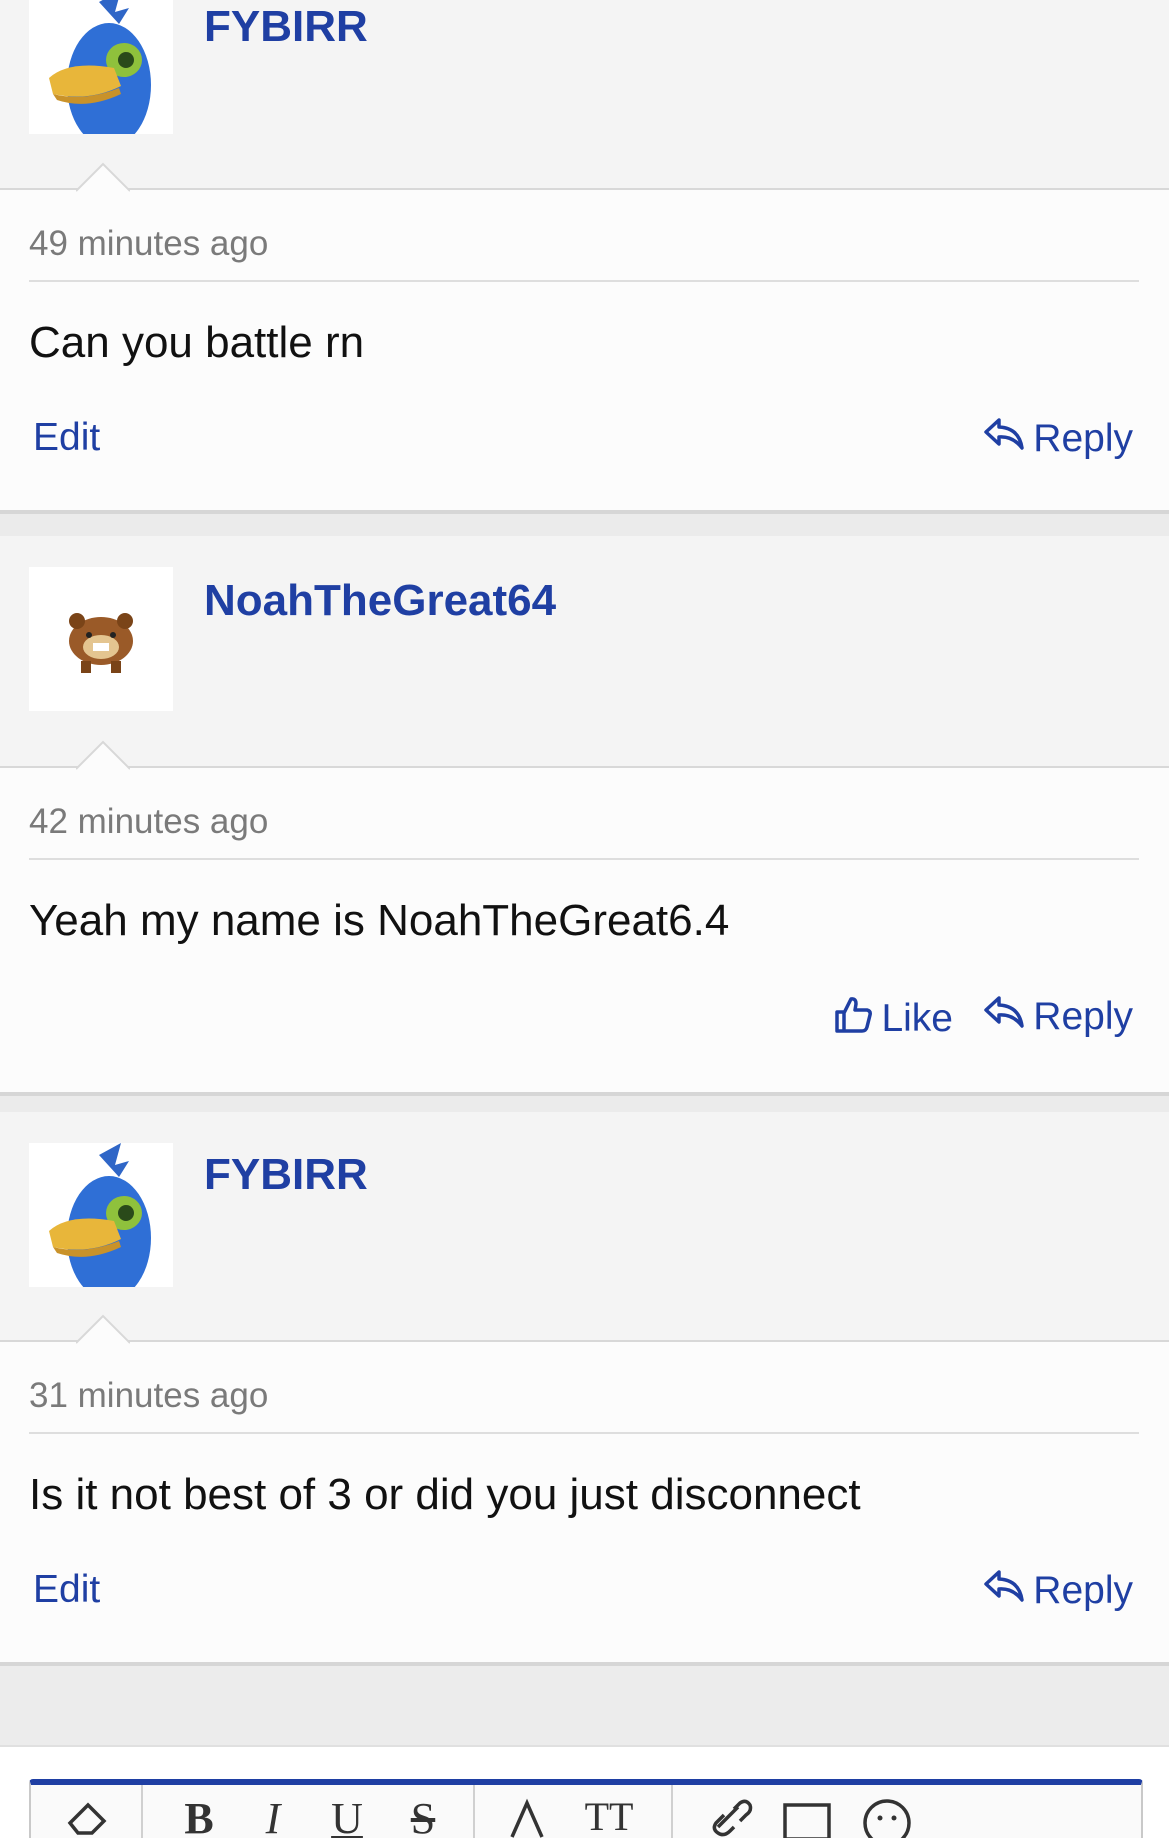  What do you see at coordinates (853, 1019) in the screenshot?
I see `thumbs-up-icon` at bounding box center [853, 1019].